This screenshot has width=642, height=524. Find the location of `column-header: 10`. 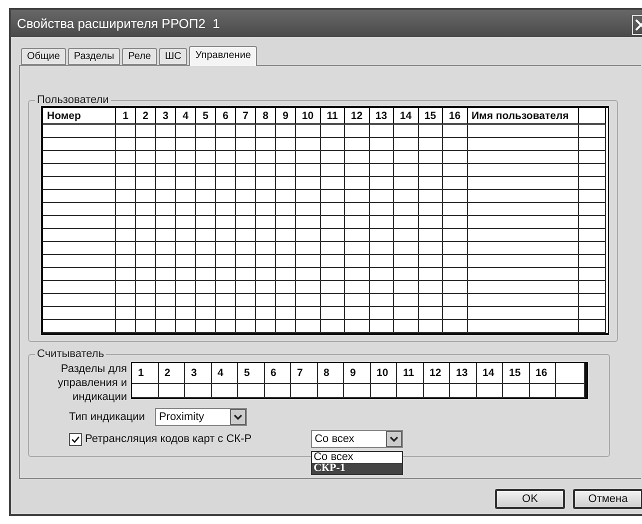

column-header: 10 is located at coordinates (308, 116).